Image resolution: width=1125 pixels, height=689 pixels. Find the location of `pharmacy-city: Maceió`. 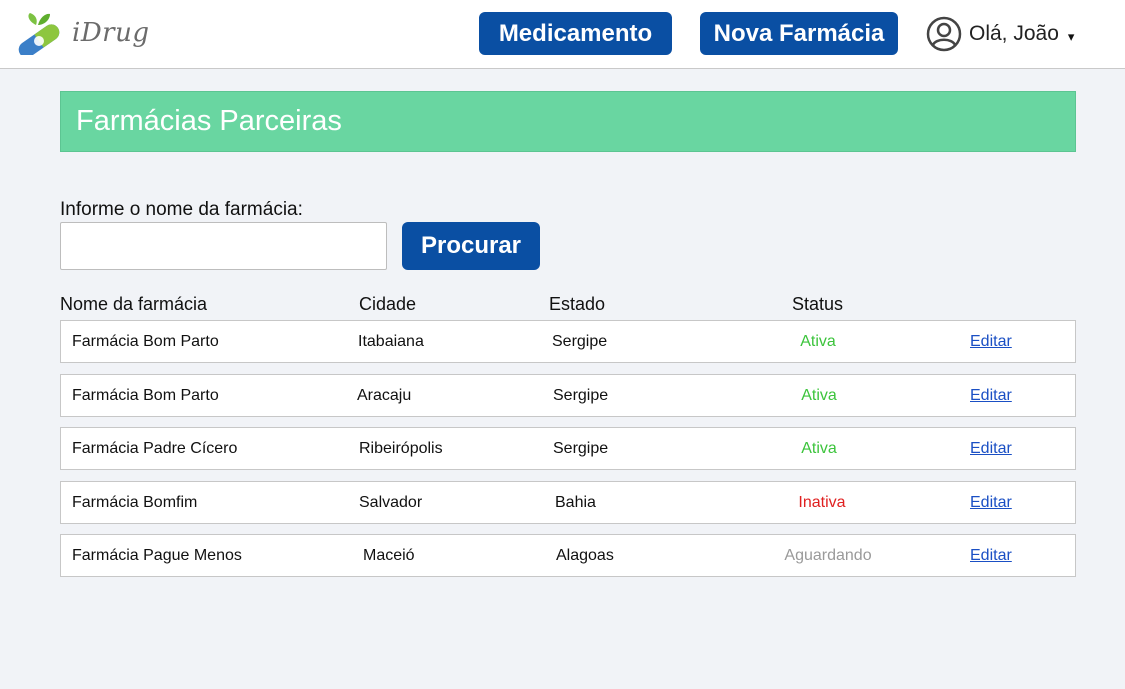

pharmacy-city: Maceió is located at coordinates (389, 555).